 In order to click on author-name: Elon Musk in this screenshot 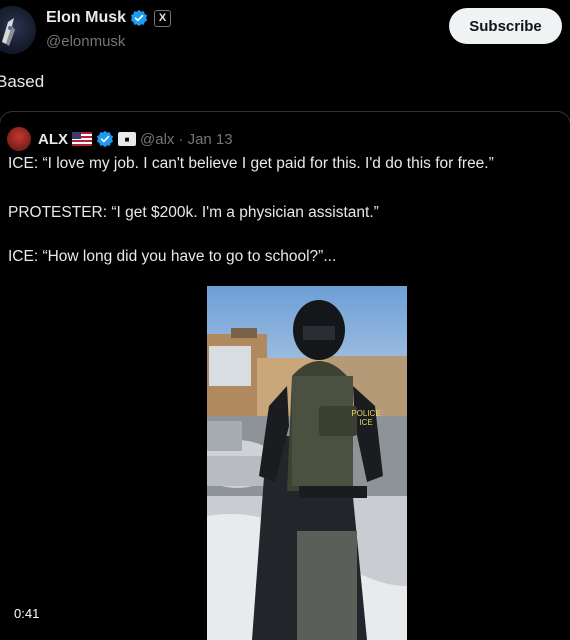, I will do `click(86, 18)`.